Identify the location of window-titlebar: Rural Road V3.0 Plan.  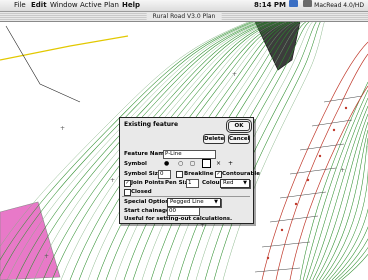
(184, 17).